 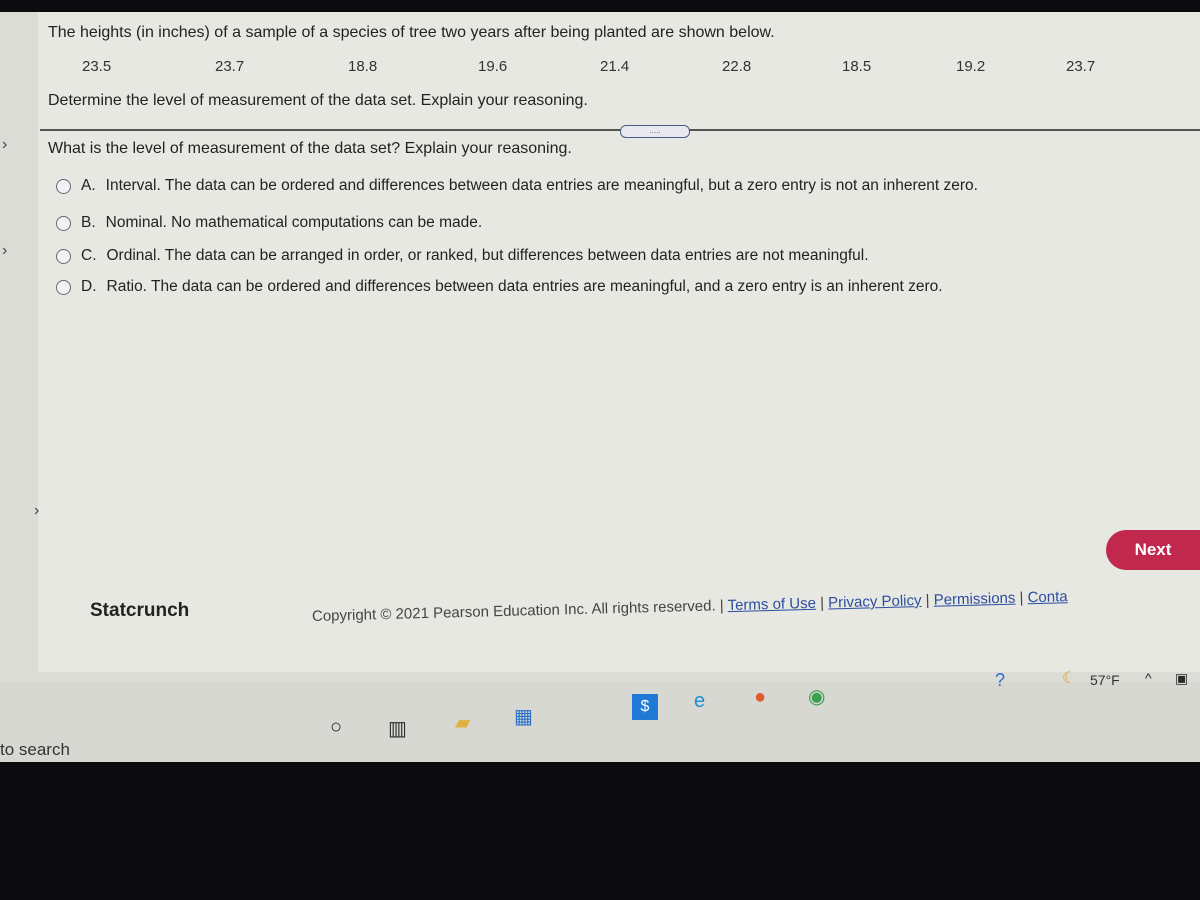 What do you see at coordinates (1047, 597) in the screenshot?
I see `contact-link: Conta` at bounding box center [1047, 597].